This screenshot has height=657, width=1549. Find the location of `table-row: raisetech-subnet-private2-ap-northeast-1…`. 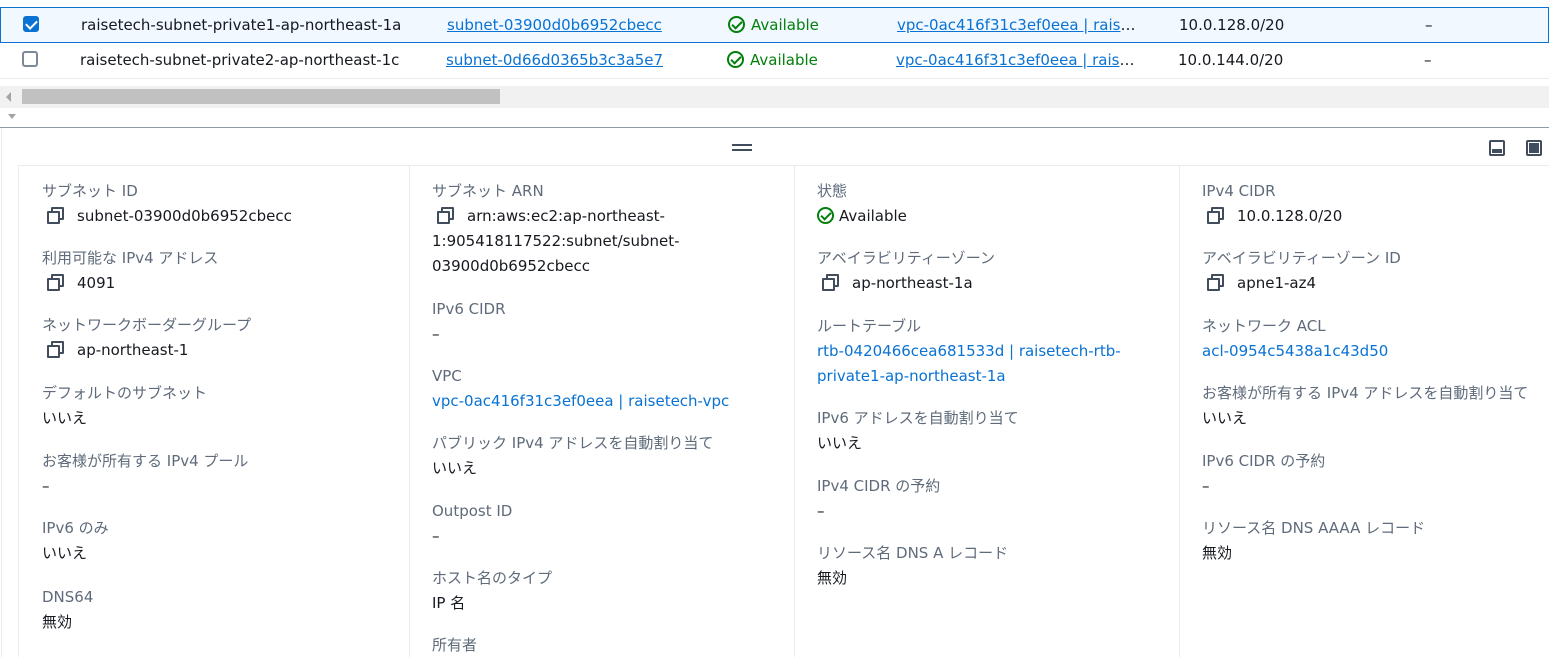

table-row: raisetech-subnet-private2-ap-northeast-1… is located at coordinates (774, 61).